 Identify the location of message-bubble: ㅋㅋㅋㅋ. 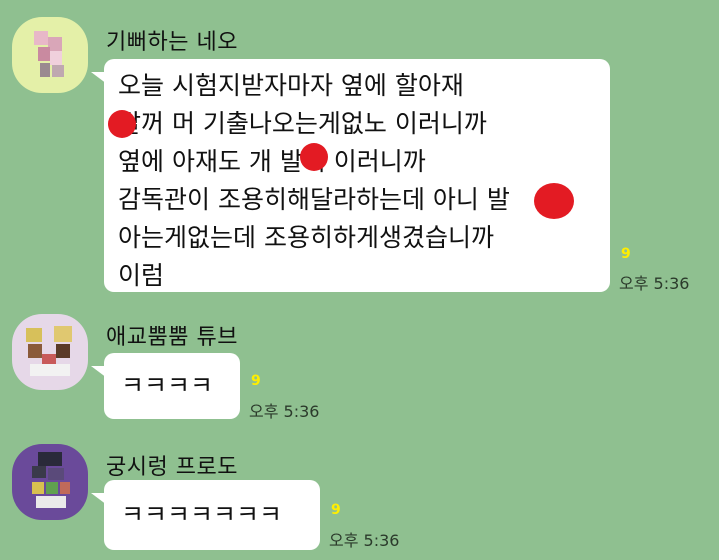
(172, 386).